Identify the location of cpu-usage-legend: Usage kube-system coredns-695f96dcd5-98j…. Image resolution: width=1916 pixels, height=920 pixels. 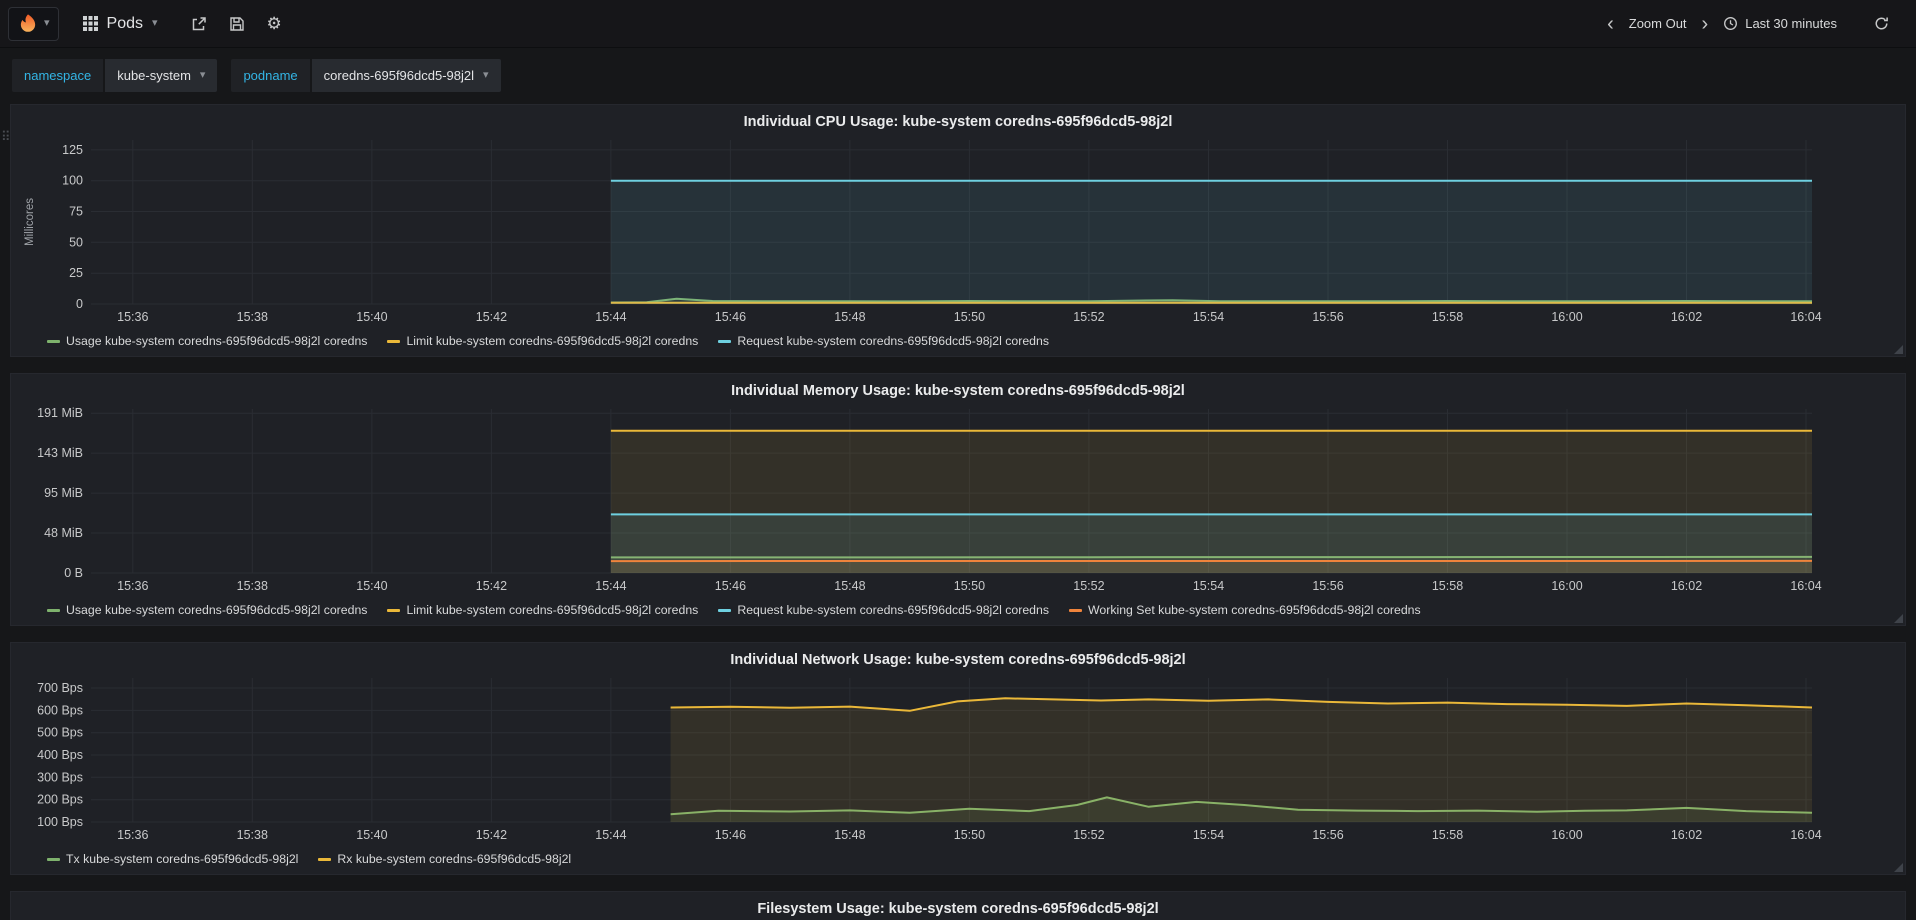
(958, 341).